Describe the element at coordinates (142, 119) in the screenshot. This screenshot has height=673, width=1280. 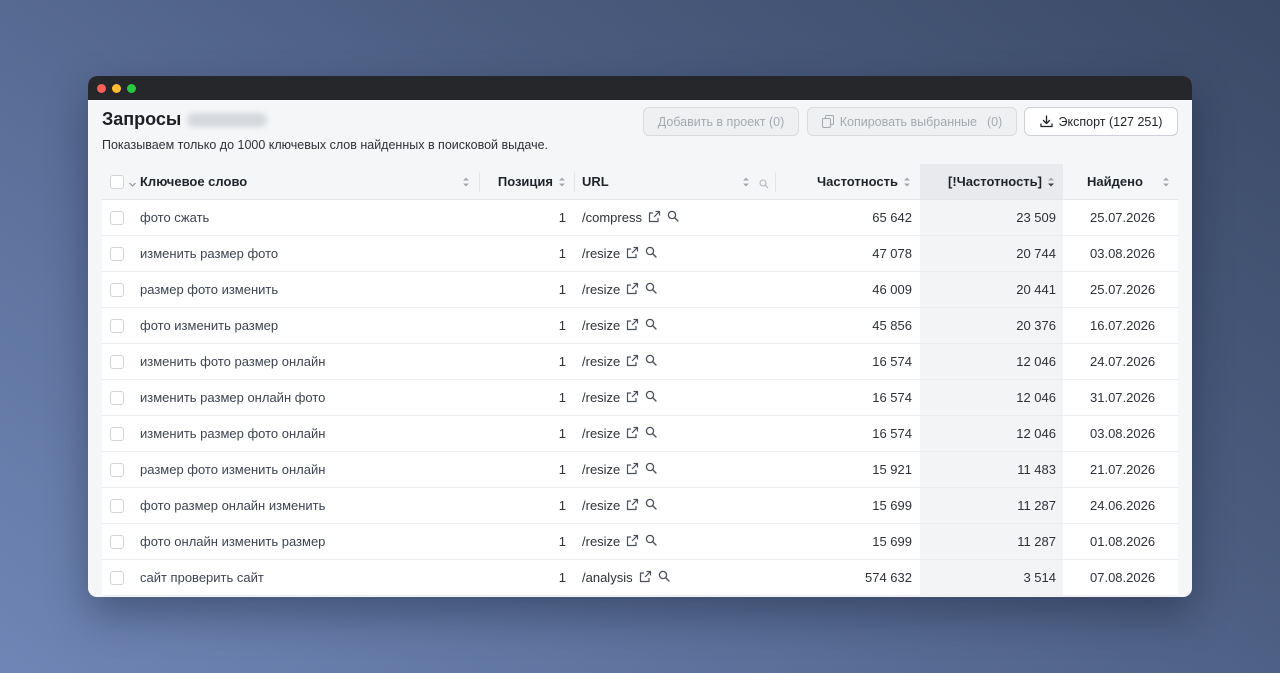
I see `page-title-text: Запросы` at that location.